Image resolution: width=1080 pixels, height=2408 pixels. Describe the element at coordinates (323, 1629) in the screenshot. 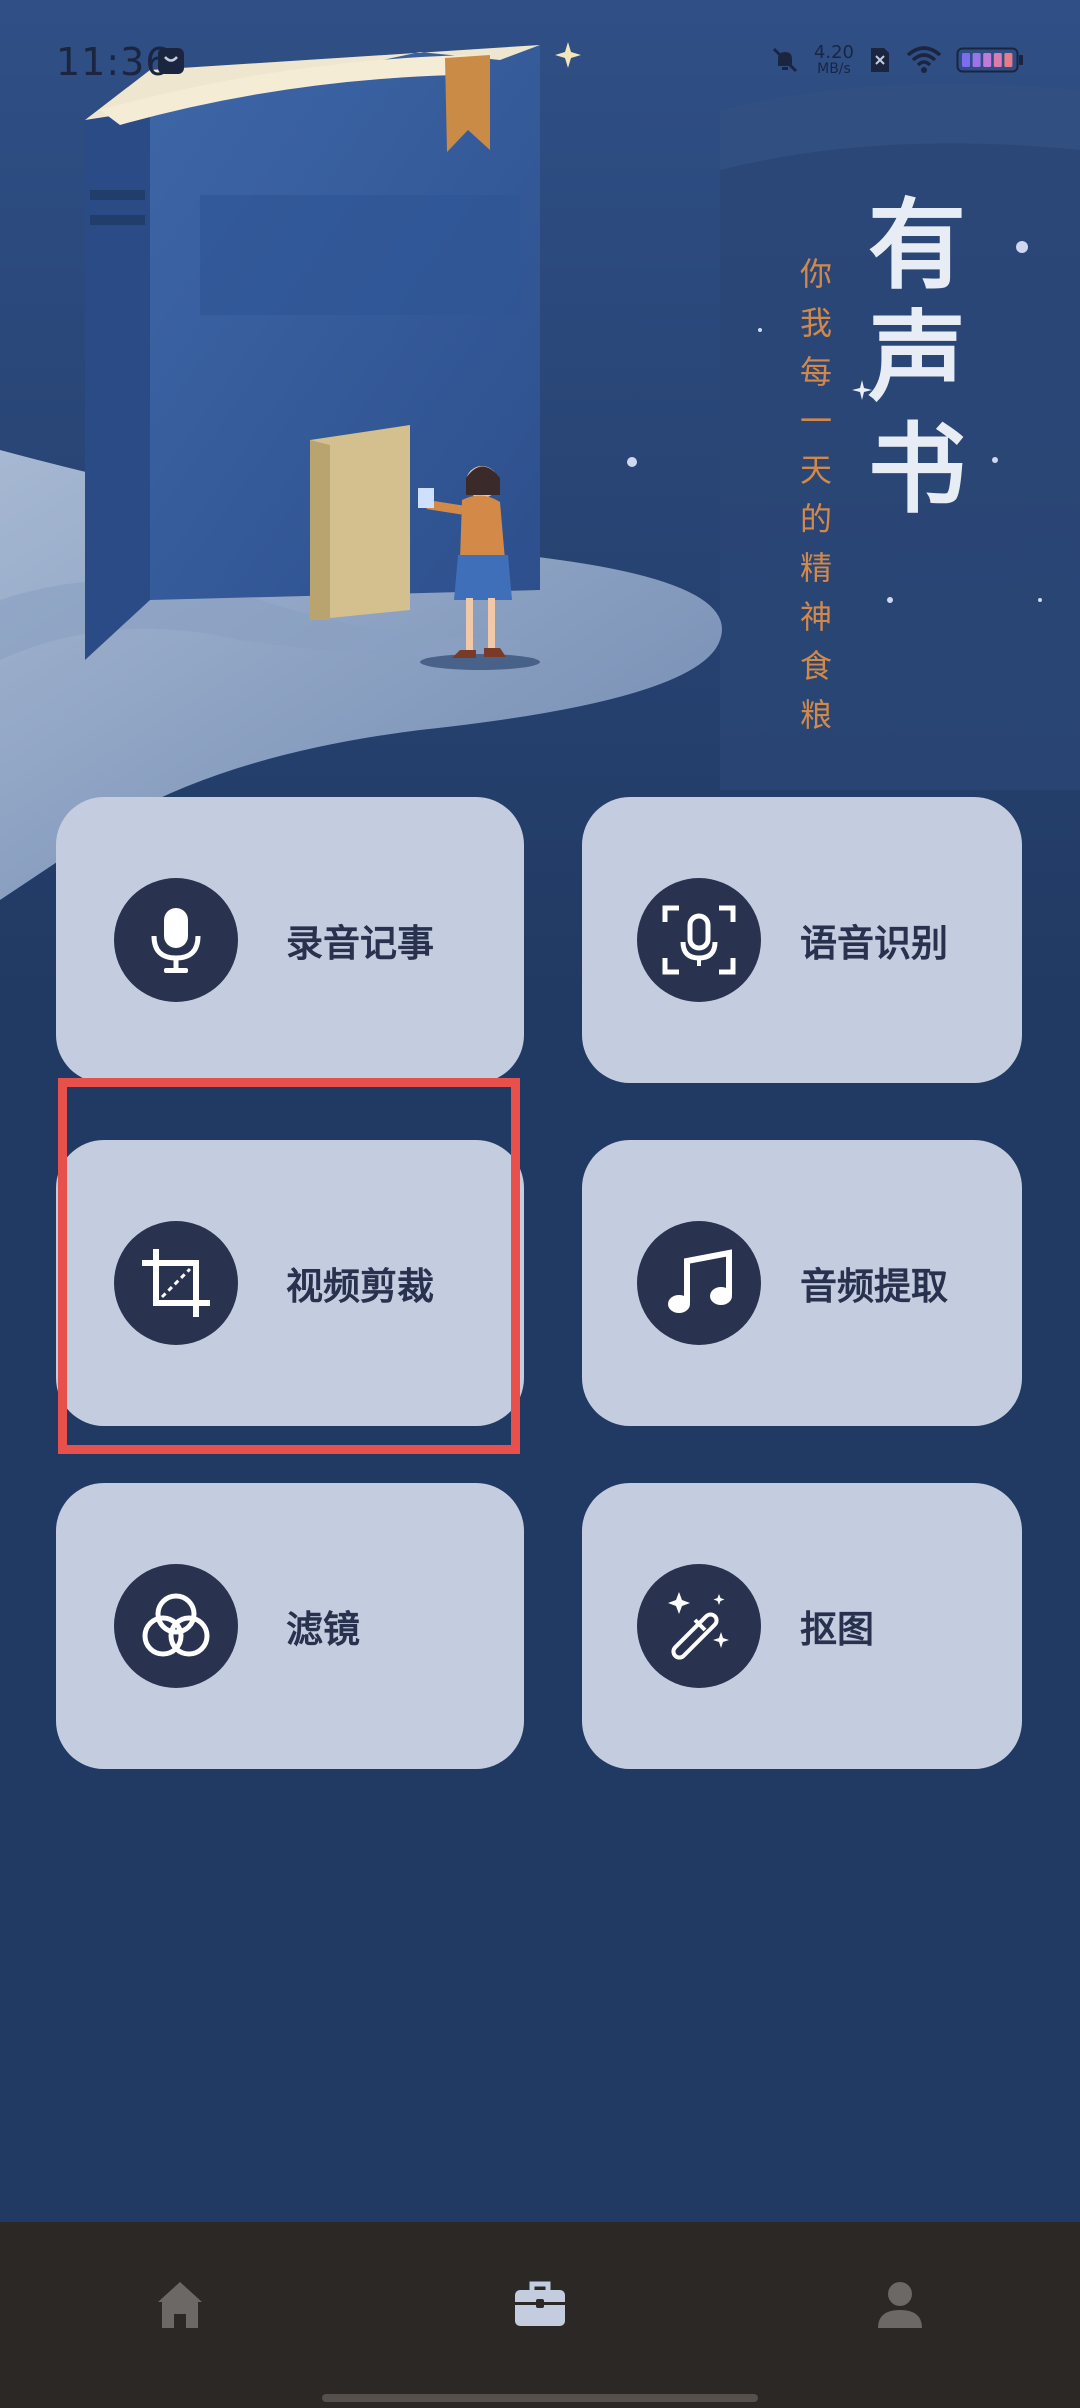

I see `tool-label: 滤镜` at that location.